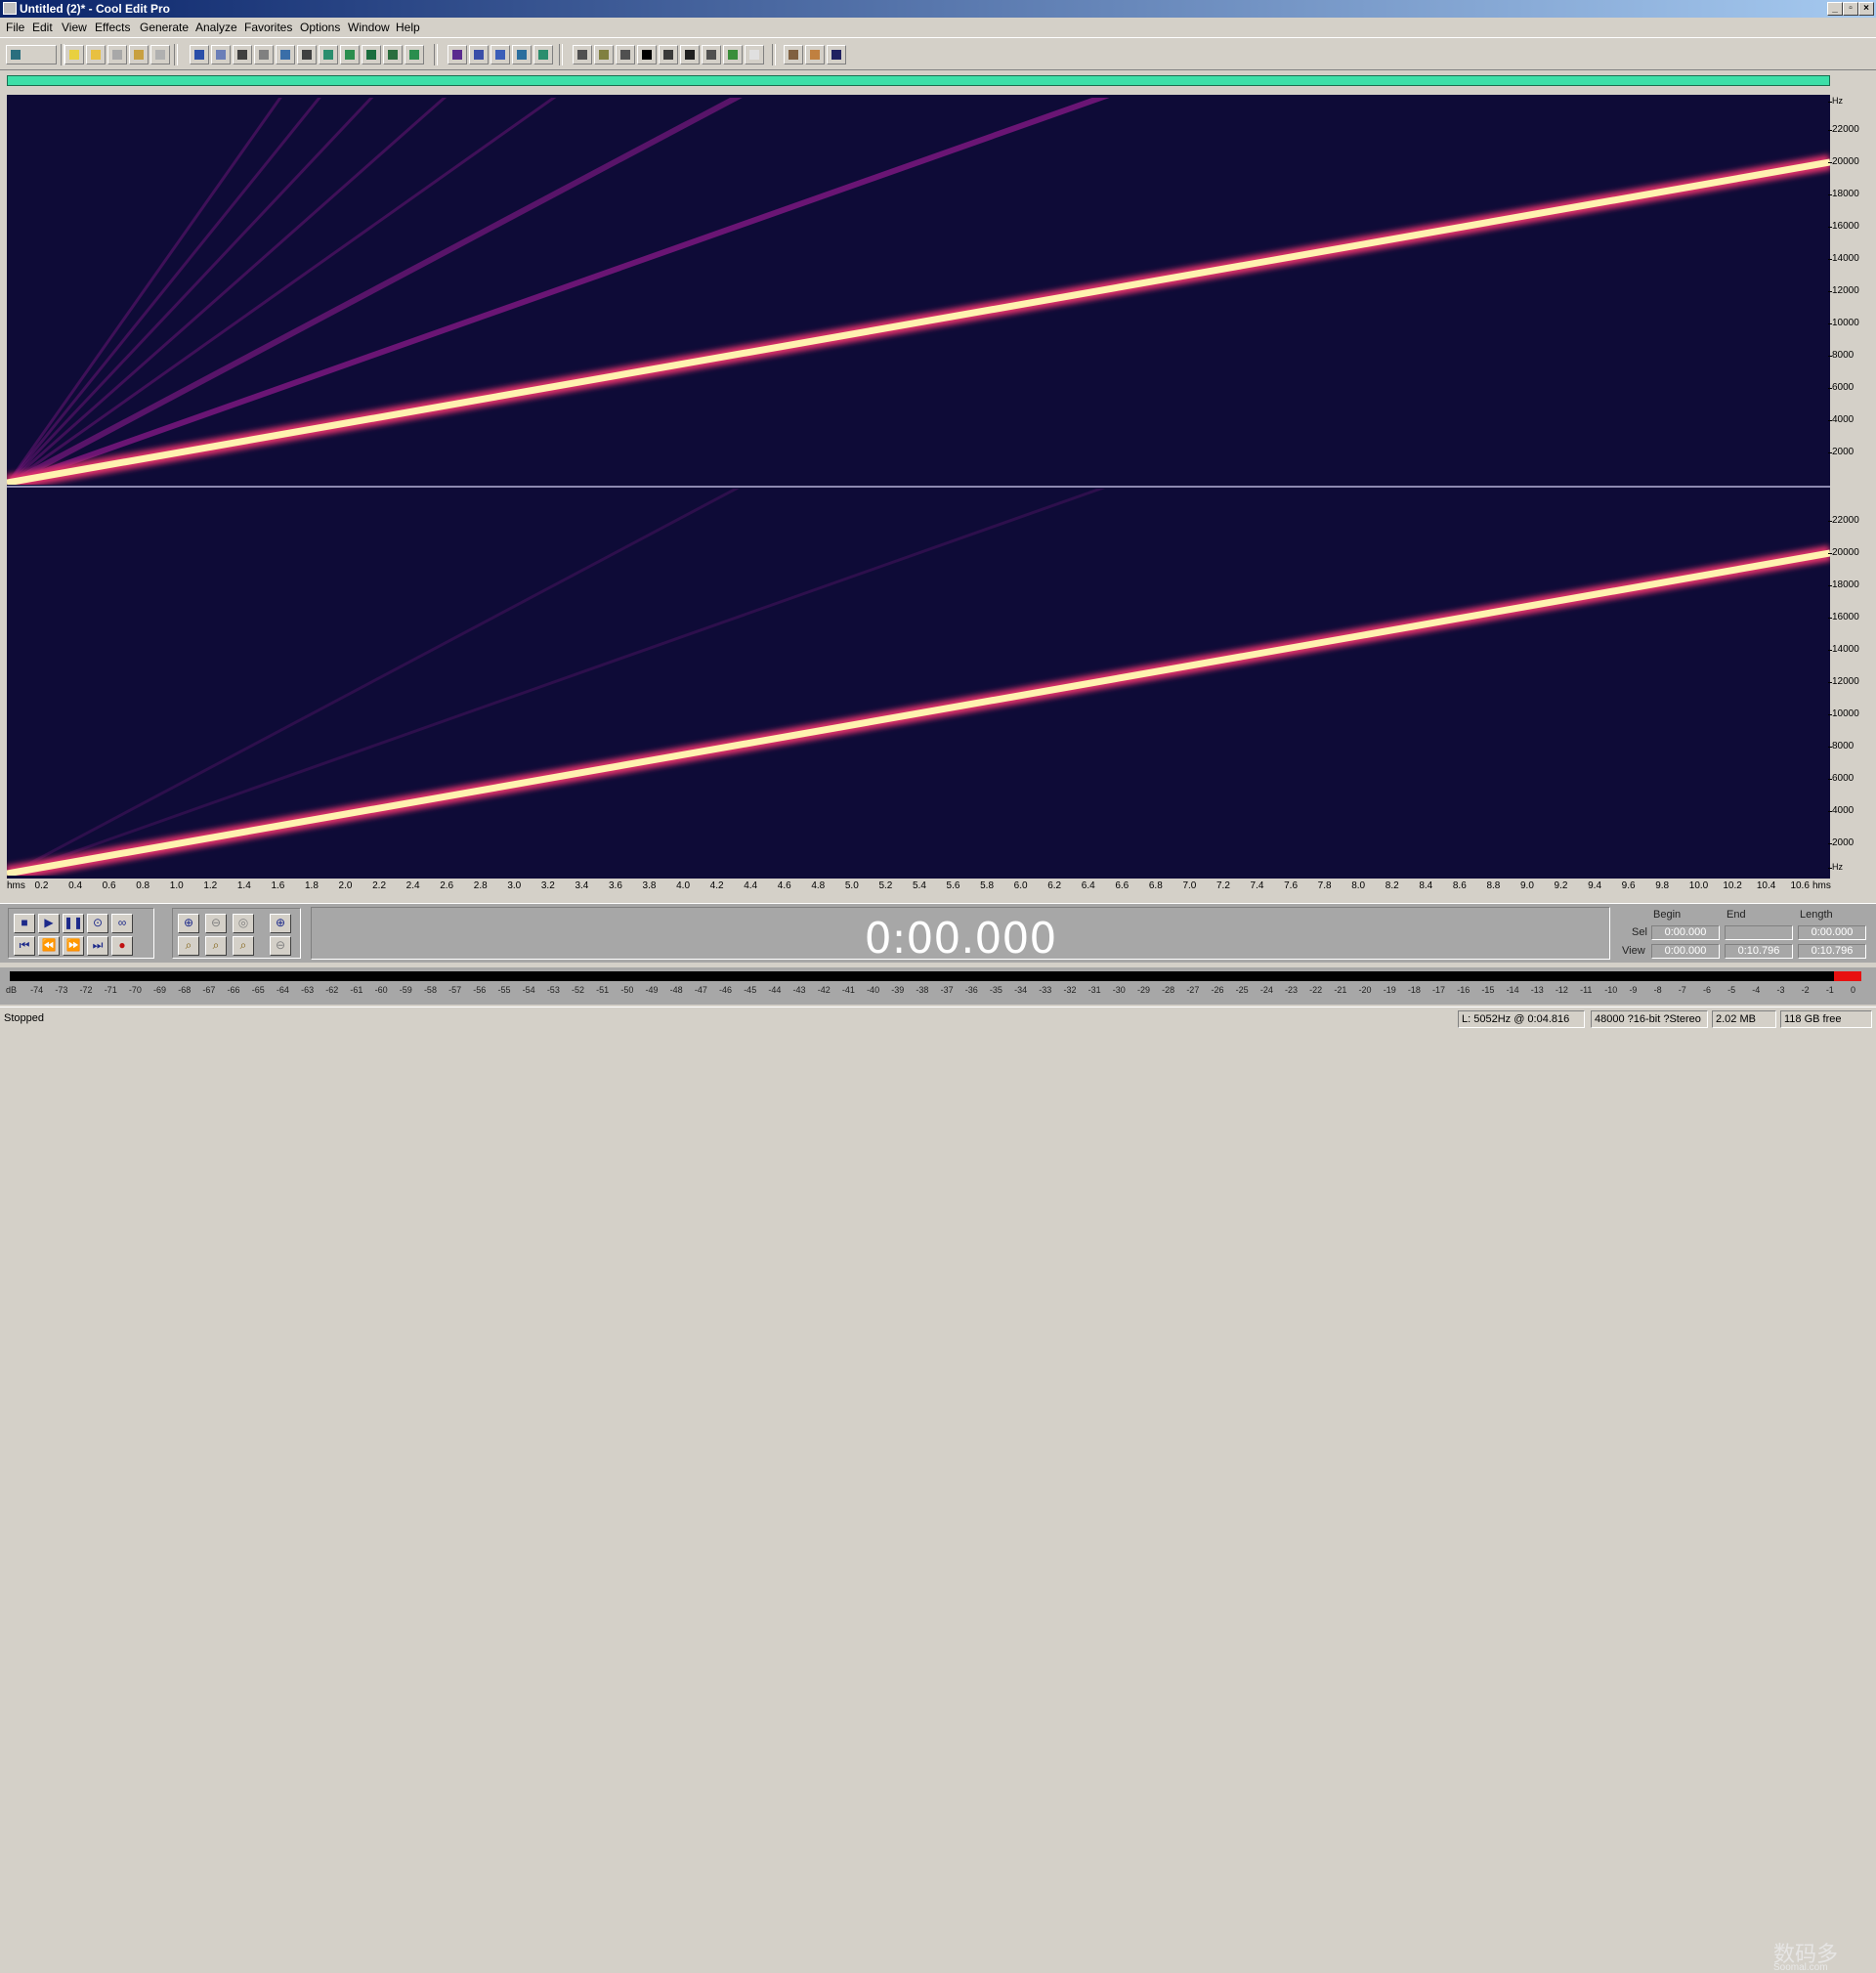 This screenshot has height=1973, width=1876. Describe the element at coordinates (793, 54) in the screenshot. I see `settings-icon` at that location.